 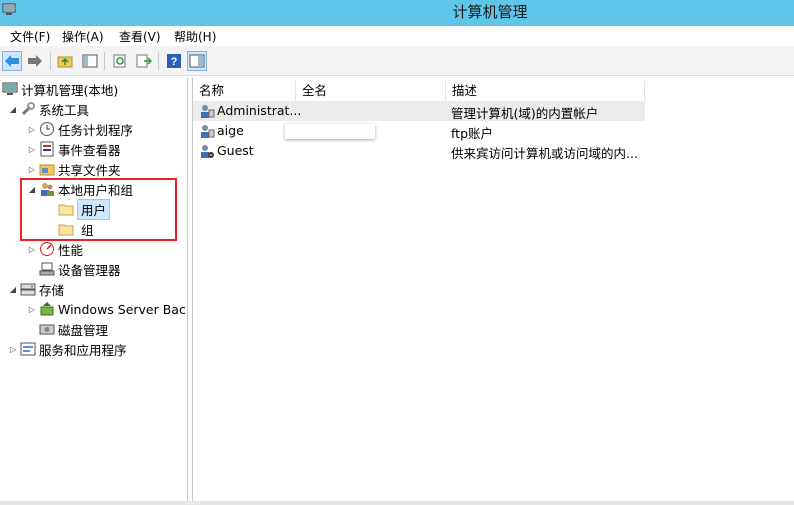 I want to click on shared-folder-icon, so click(x=47, y=169).